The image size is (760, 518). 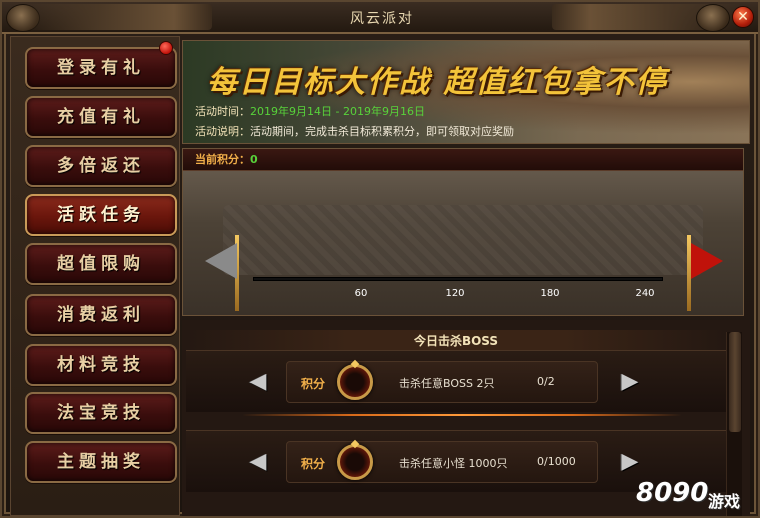 I want to click on sidebar-item-label: 登录有礼, so click(x=101, y=68).